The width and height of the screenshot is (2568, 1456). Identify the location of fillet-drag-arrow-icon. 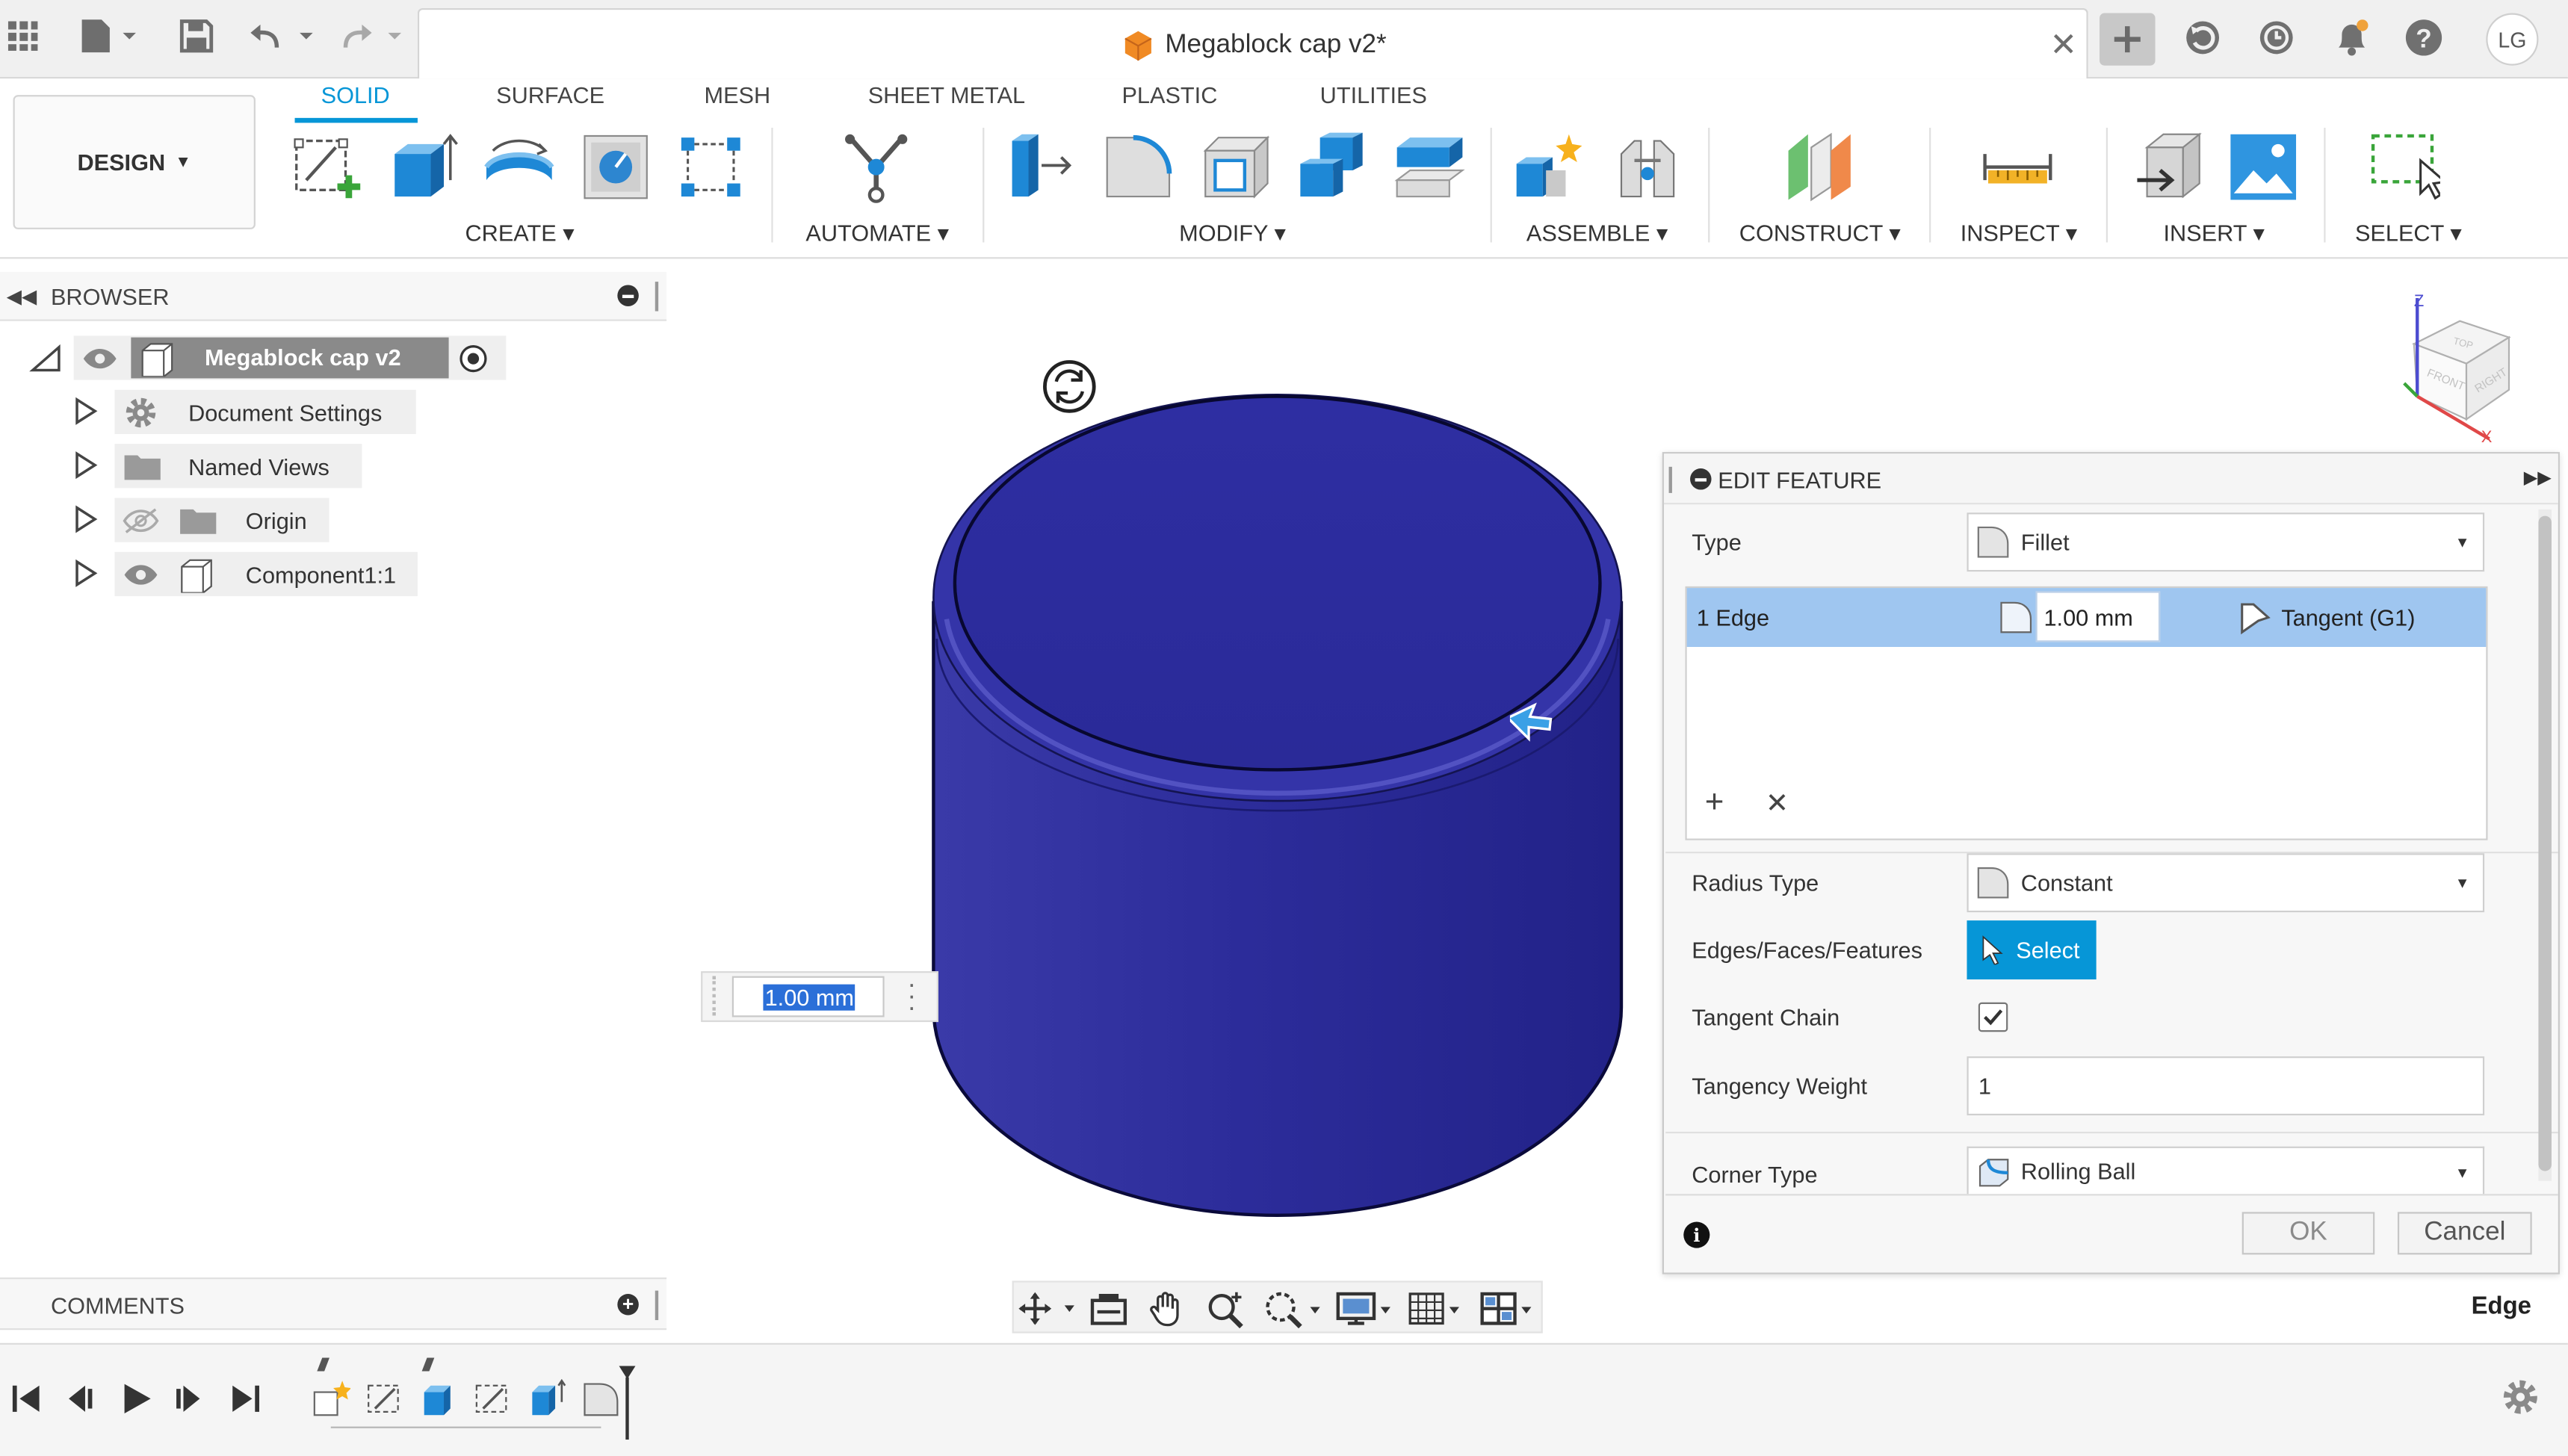
(1532, 723).